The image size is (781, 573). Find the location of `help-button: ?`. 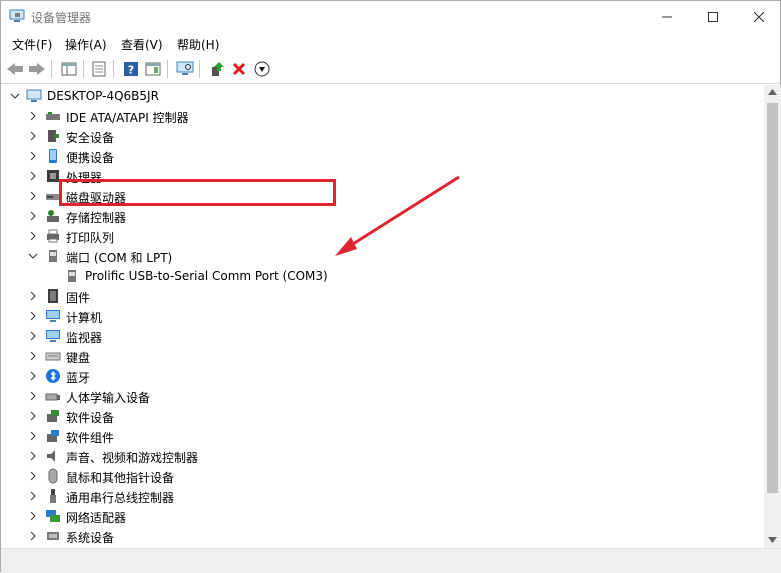

help-button: ? is located at coordinates (131, 69).